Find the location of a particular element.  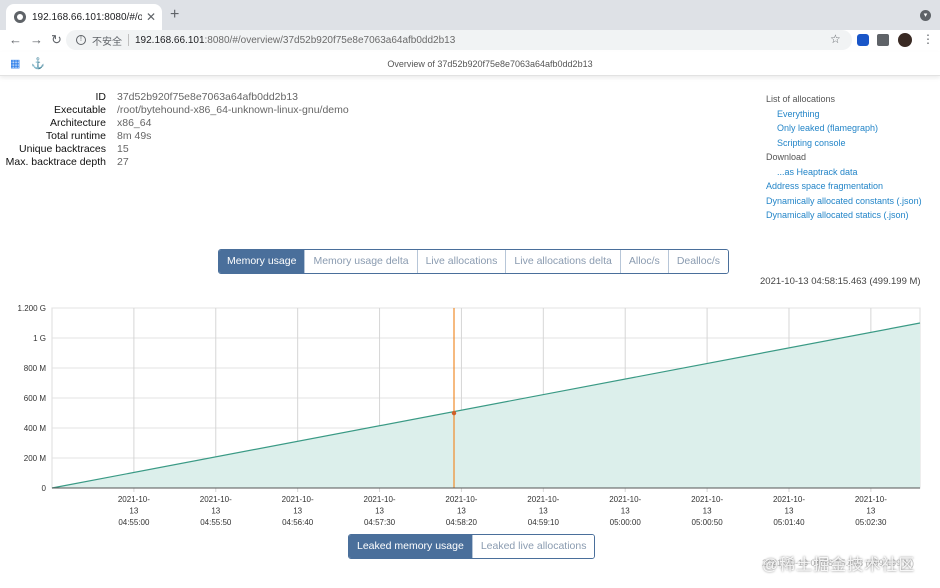

cursor-timestamp: 2021-10-13 04:58:15.463 (499.199 M) is located at coordinates (840, 281).